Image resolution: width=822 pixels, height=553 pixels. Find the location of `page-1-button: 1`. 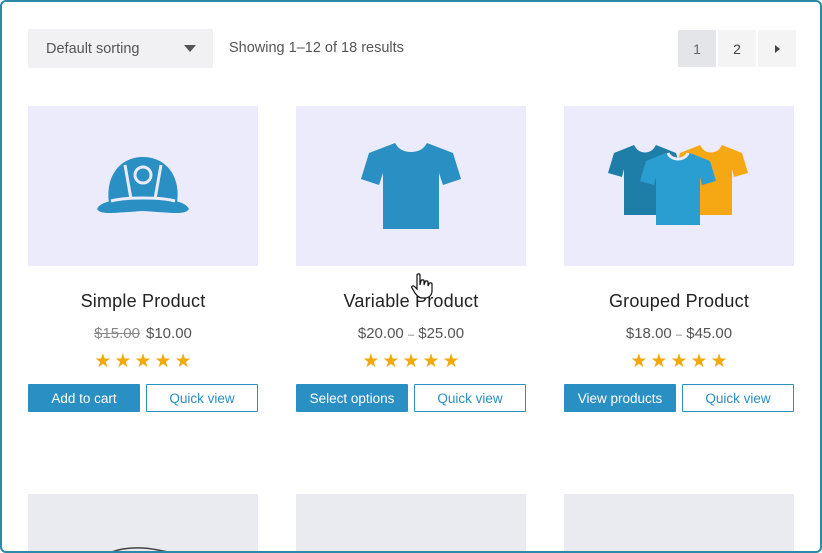

page-1-button: 1 is located at coordinates (697, 48).